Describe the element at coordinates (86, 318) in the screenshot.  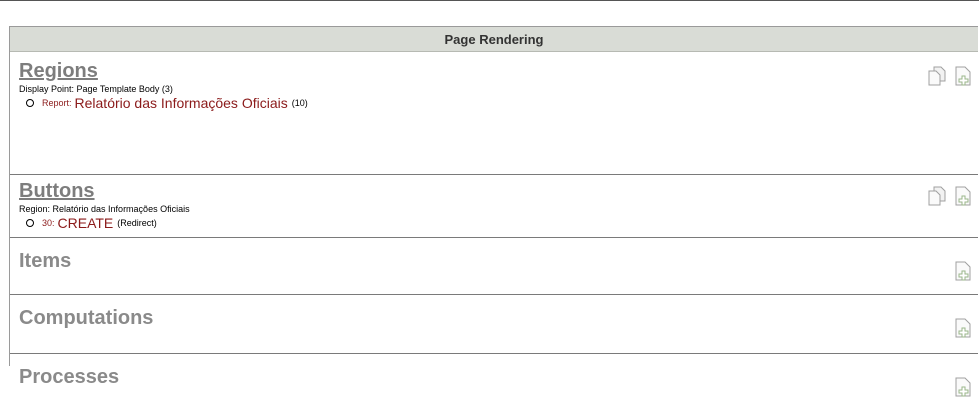
I see `computations-title: Computations` at that location.